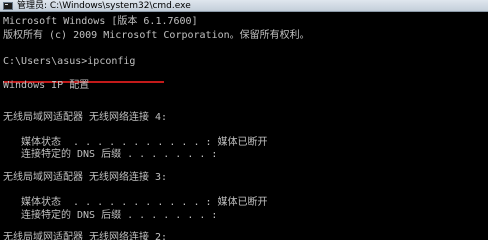 Image resolution: width=488 pixels, height=240 pixels. What do you see at coordinates (8, 6) in the screenshot?
I see `cmd-icon` at bounding box center [8, 6].